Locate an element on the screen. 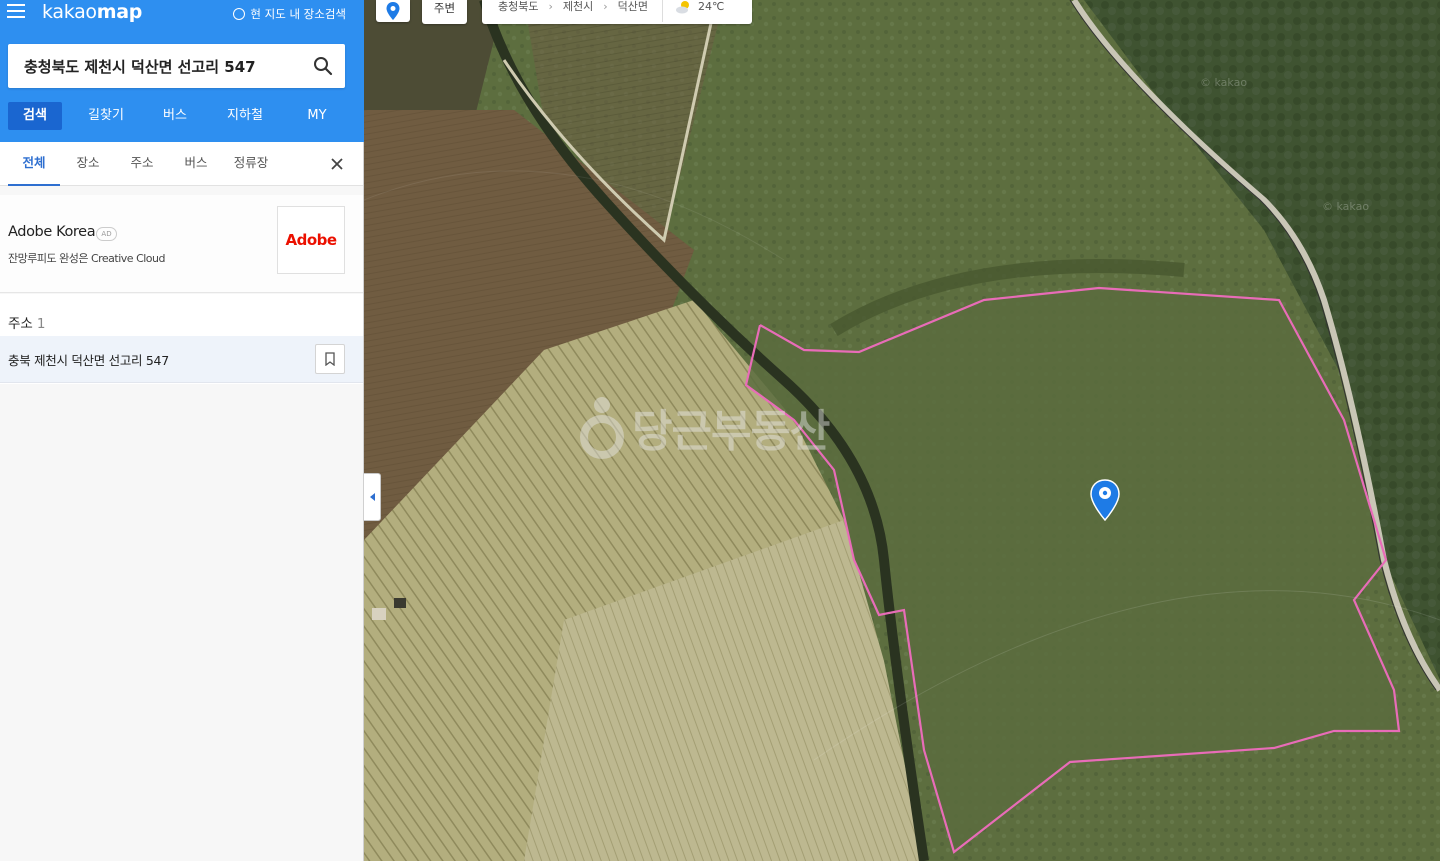  result-filter-tabs: 전체 장소 주소 버스 정류장 is located at coordinates (181, 164).